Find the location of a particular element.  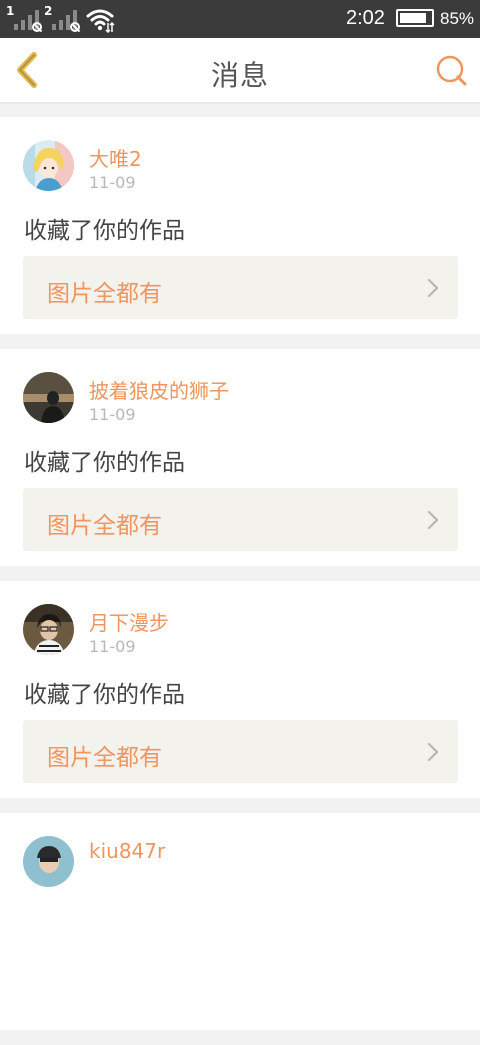

battery-percent: 85% is located at coordinates (457, 18).